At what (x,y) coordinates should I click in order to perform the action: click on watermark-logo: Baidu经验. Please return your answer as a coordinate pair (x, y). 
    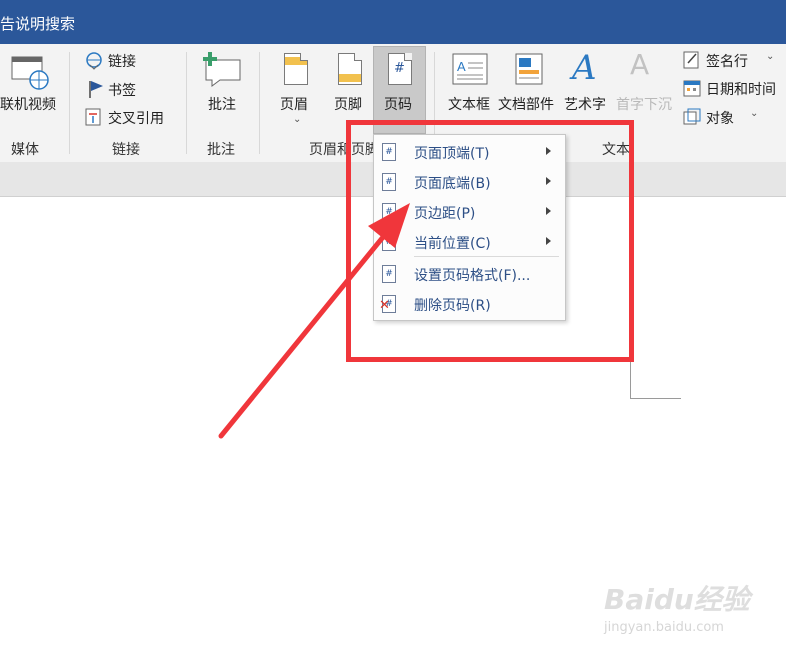
    Looking at the image, I should click on (677, 599).